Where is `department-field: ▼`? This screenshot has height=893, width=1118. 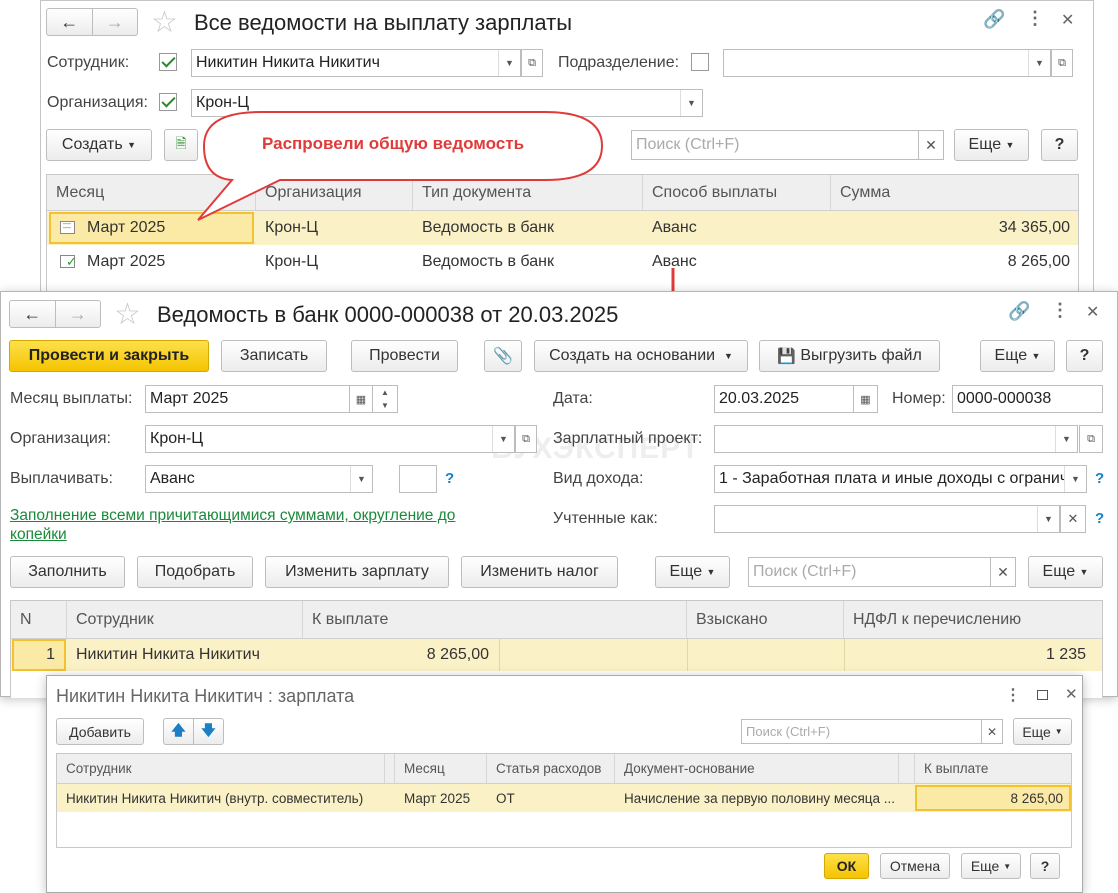
department-field: ▼ is located at coordinates (887, 63).